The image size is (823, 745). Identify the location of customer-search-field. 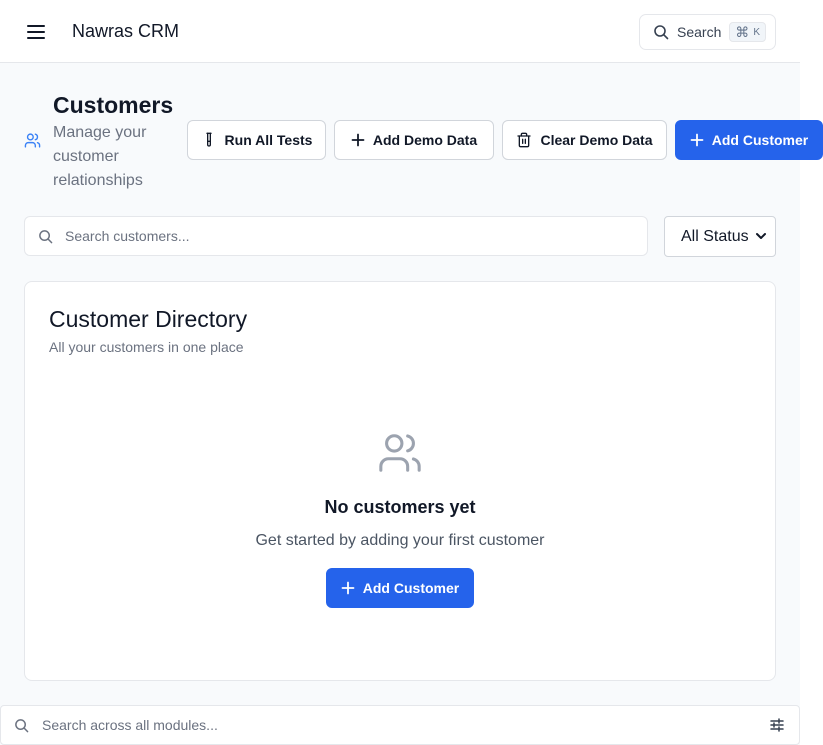
(336, 236).